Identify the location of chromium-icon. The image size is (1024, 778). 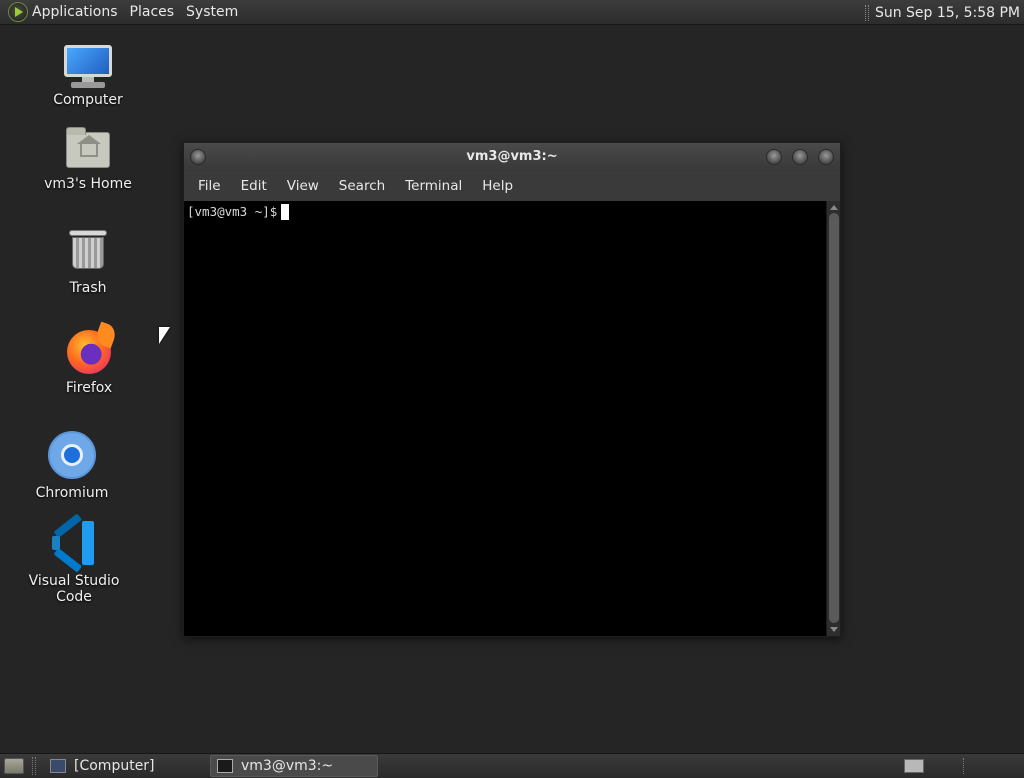
(72, 456).